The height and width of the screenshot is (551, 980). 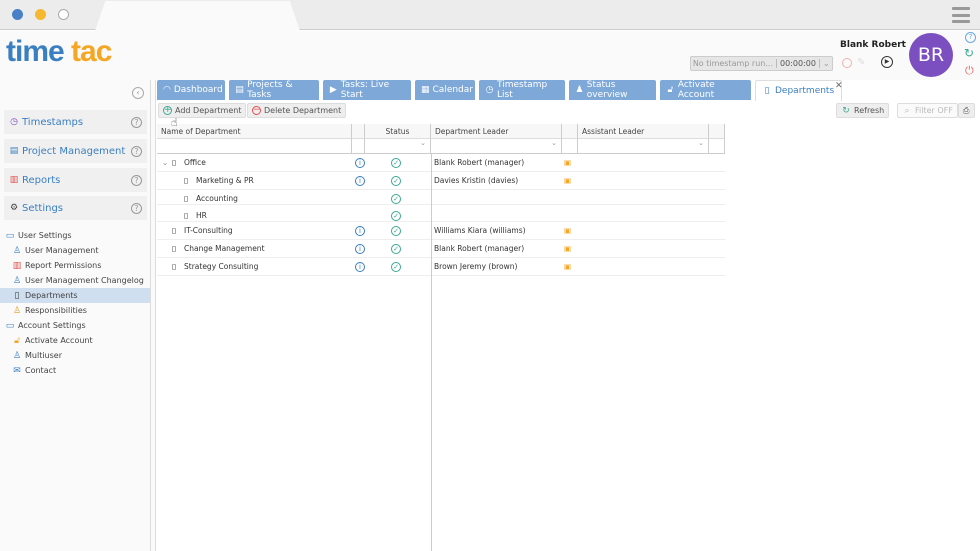 I want to click on user-name: Blank Robert, so click(x=873, y=45).